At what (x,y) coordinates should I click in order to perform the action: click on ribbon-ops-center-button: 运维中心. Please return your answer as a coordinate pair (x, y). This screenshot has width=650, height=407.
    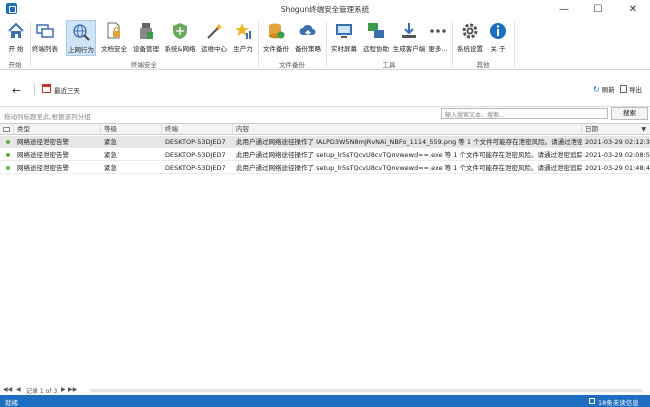
    Looking at the image, I should click on (214, 38).